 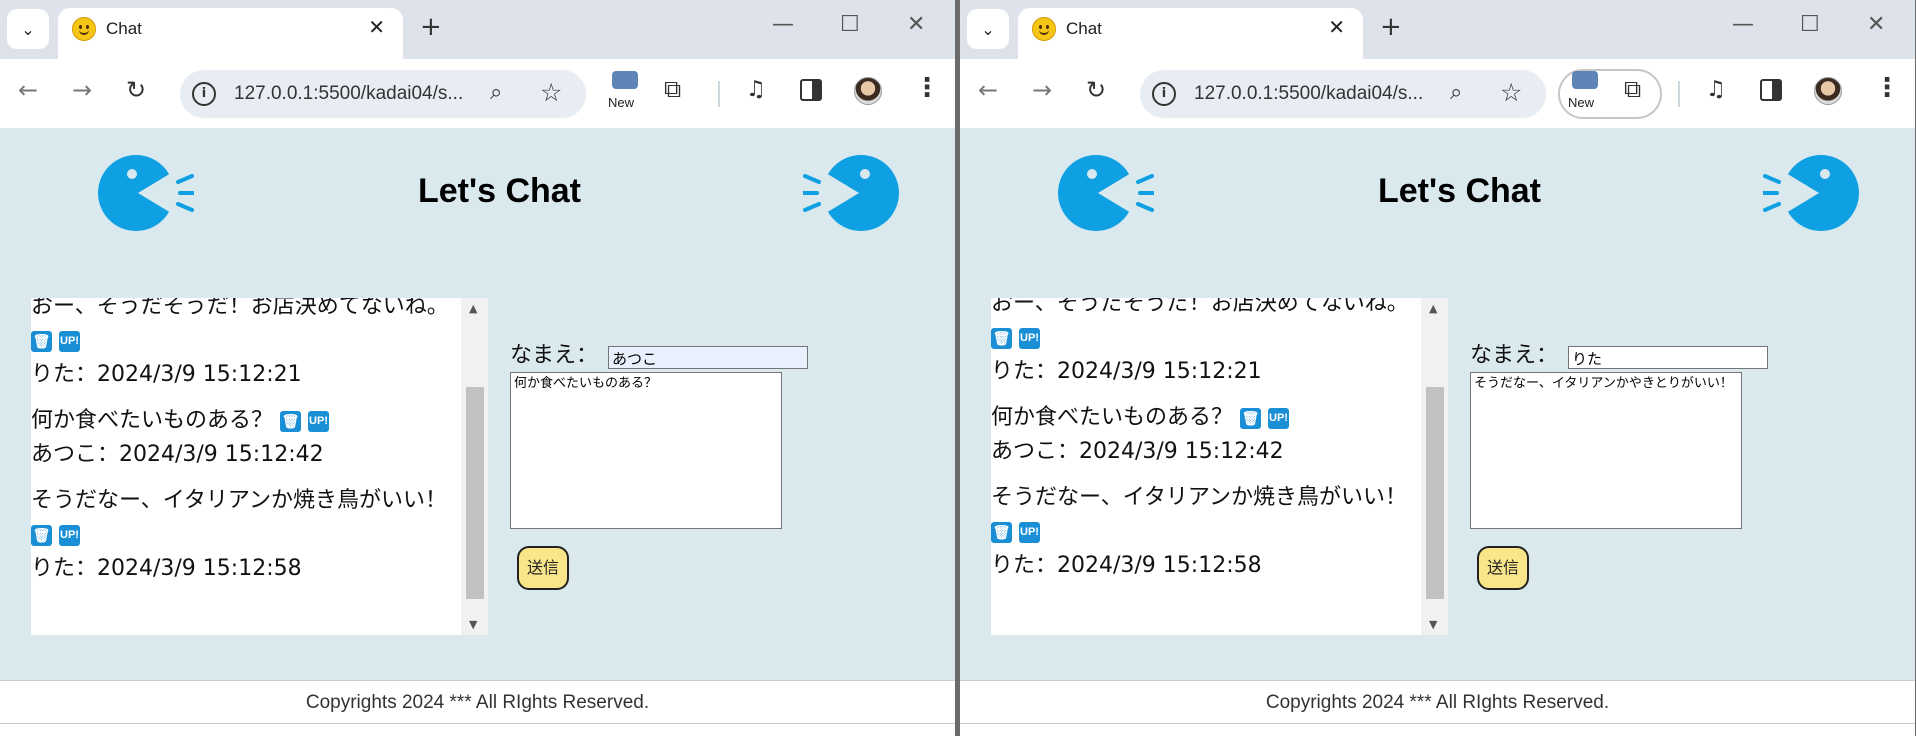 I want to click on message-meta: りた：2024/3/9 15:12:58, so click(x=1126, y=565).